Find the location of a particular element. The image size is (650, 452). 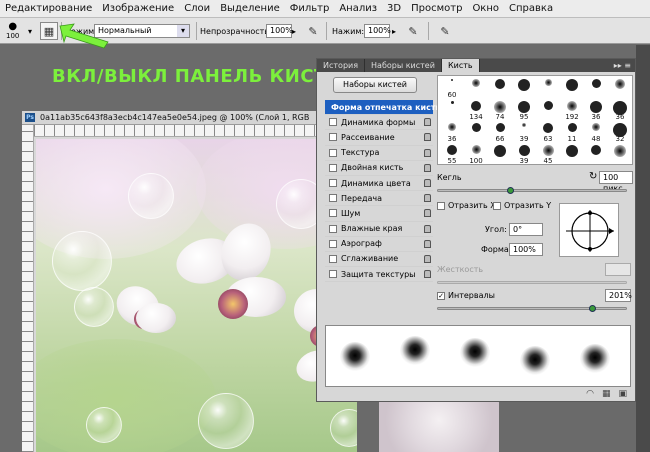

panel-menu-icon: ▸▸ ≡ is located at coordinates (622, 65).